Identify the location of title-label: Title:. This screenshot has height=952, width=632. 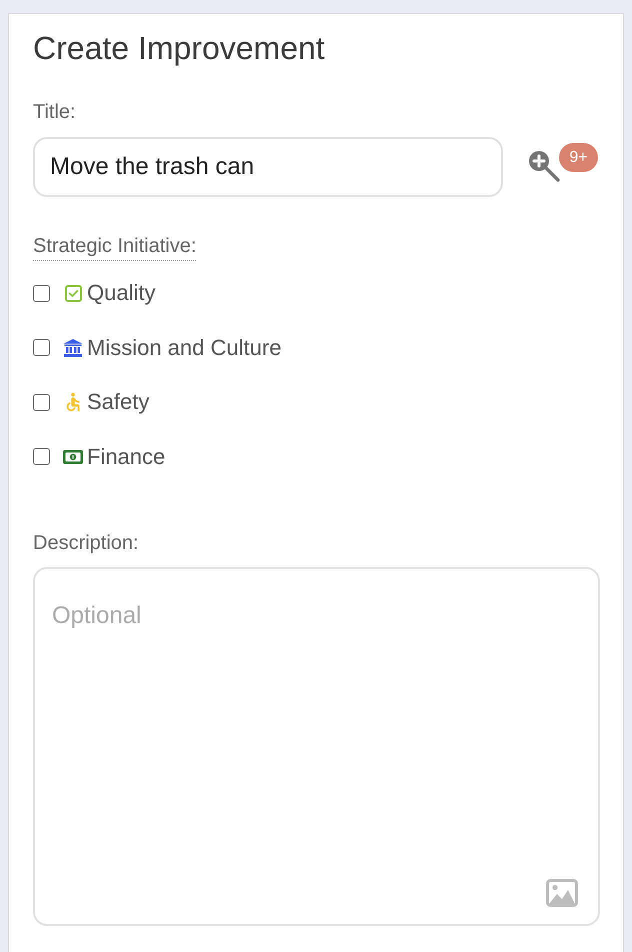
(54, 112).